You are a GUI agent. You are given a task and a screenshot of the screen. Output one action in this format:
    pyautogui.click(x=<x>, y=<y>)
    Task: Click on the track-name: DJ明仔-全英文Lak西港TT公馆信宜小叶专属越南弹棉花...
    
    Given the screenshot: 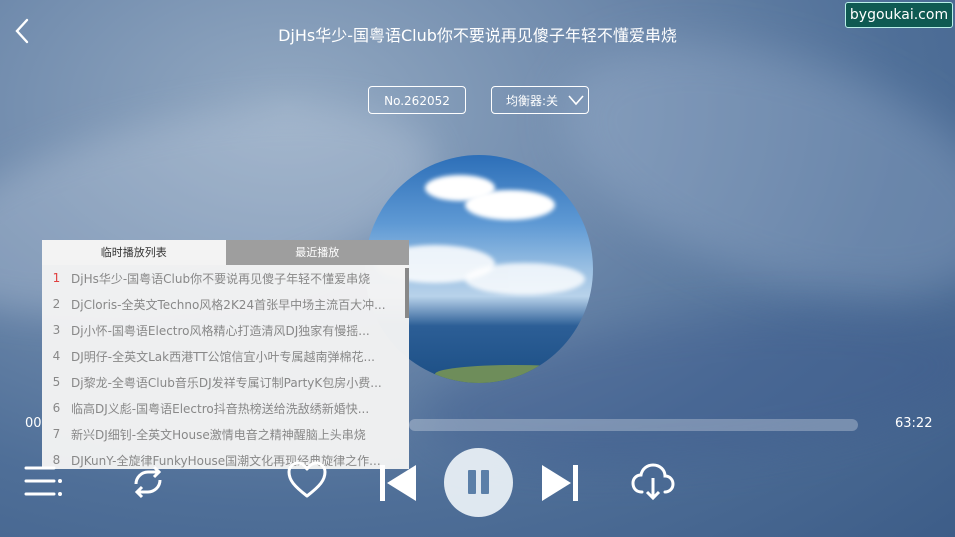 What is the action you would take?
    pyautogui.click(x=223, y=356)
    